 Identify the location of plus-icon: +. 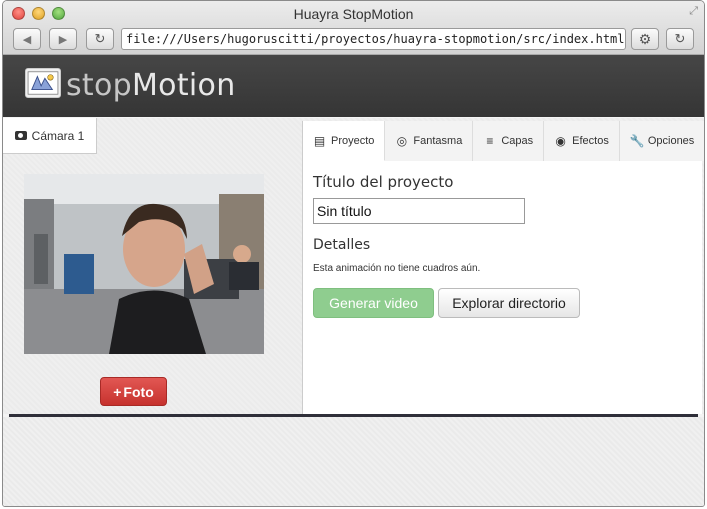
(117, 391).